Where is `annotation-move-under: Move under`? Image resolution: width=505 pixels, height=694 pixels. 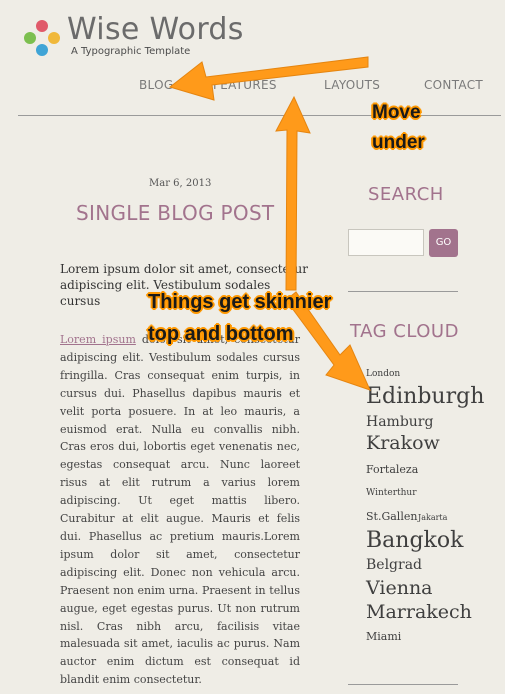
annotation-move-under: Move under is located at coordinates (398, 128).